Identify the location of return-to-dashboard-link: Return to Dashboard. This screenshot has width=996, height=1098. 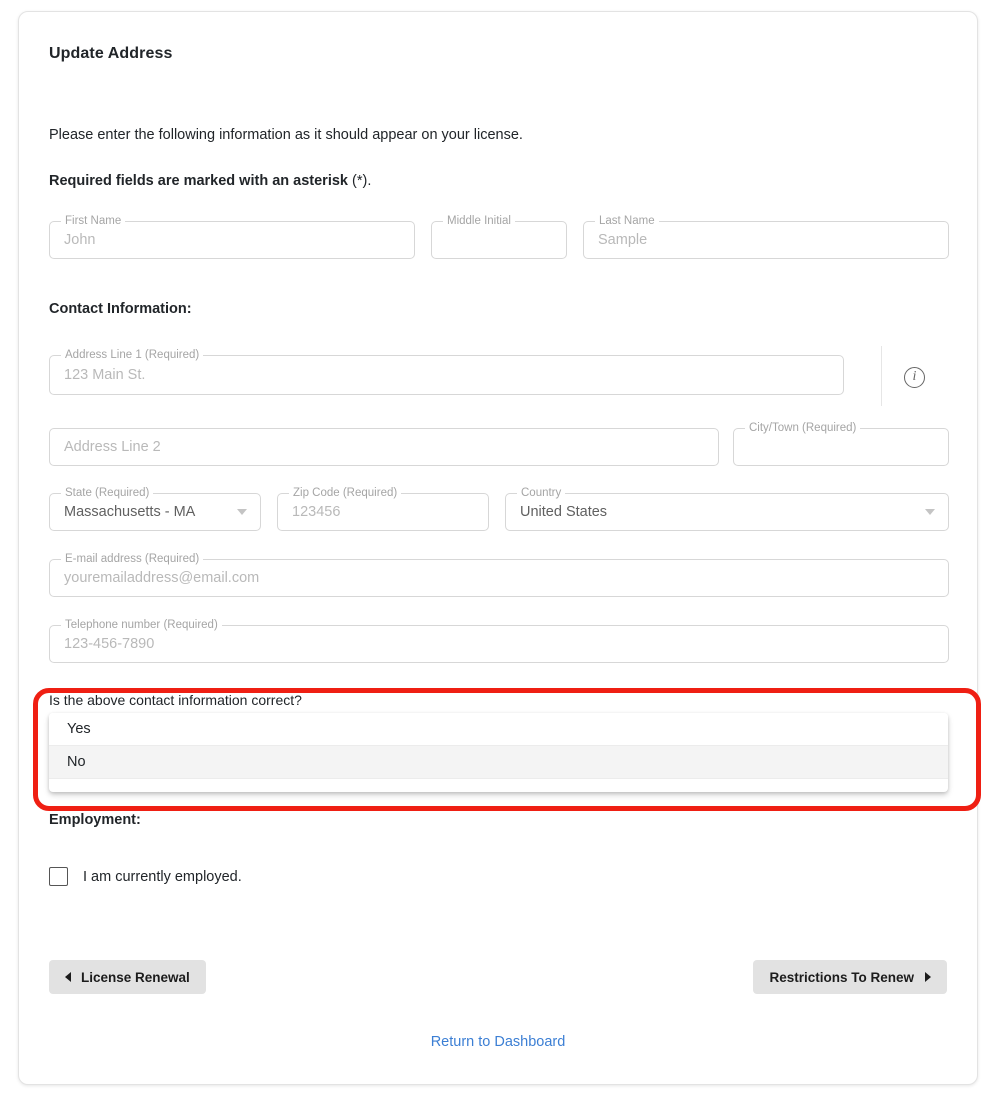
(498, 1042).